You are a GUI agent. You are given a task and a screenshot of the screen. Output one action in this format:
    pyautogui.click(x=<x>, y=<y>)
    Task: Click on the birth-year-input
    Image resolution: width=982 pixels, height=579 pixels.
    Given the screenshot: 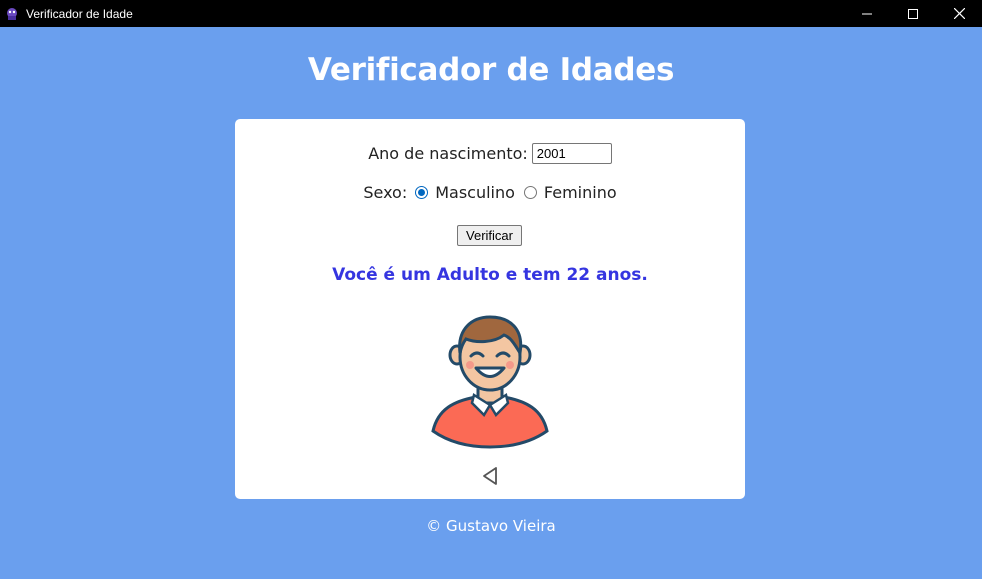 What is the action you would take?
    pyautogui.click(x=571, y=153)
    